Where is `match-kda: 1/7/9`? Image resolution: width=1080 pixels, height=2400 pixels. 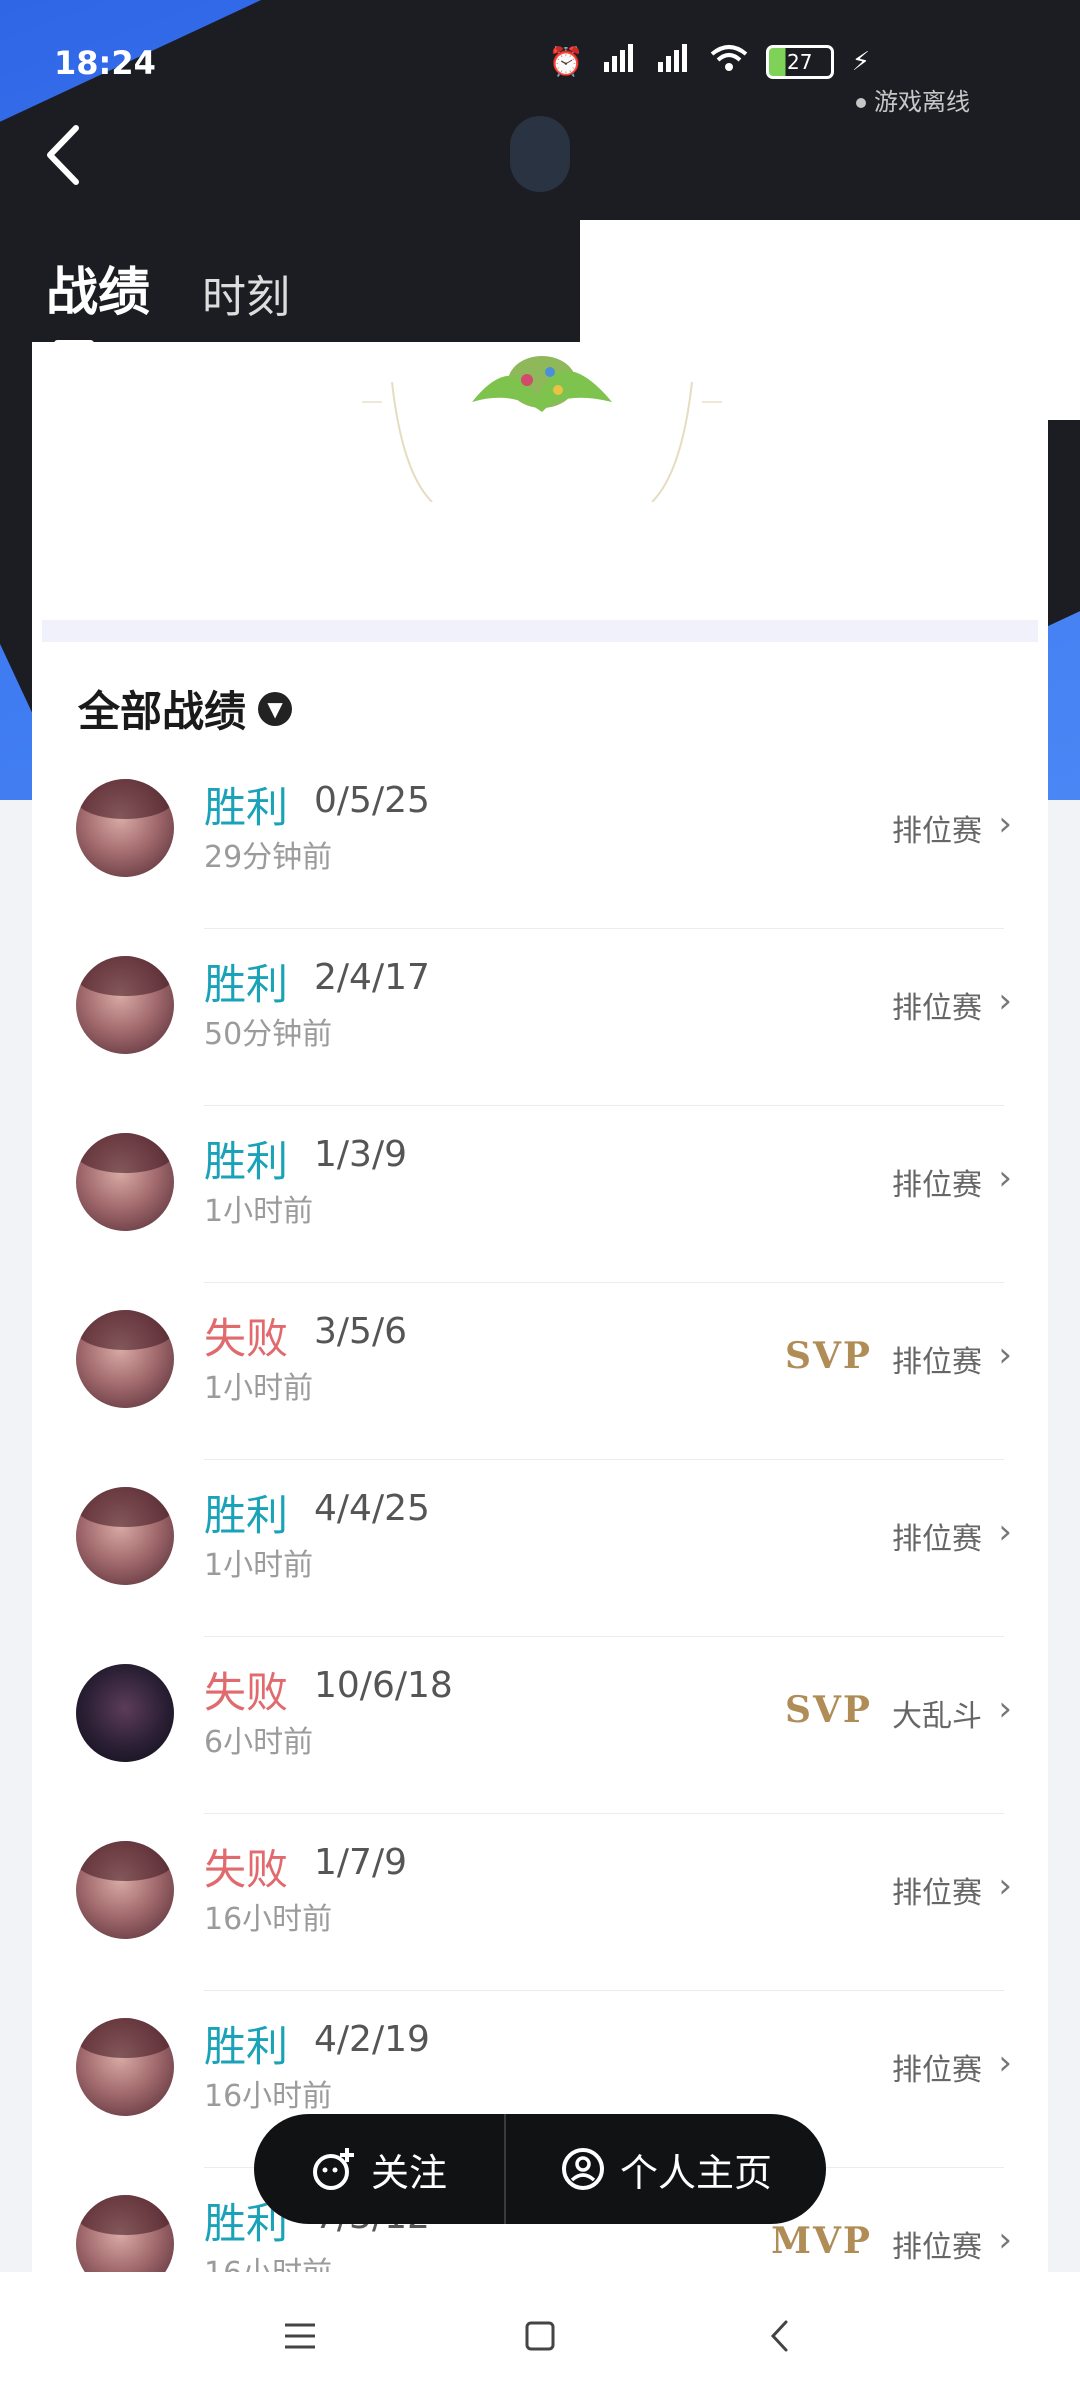 match-kda: 1/7/9 is located at coordinates (360, 1862).